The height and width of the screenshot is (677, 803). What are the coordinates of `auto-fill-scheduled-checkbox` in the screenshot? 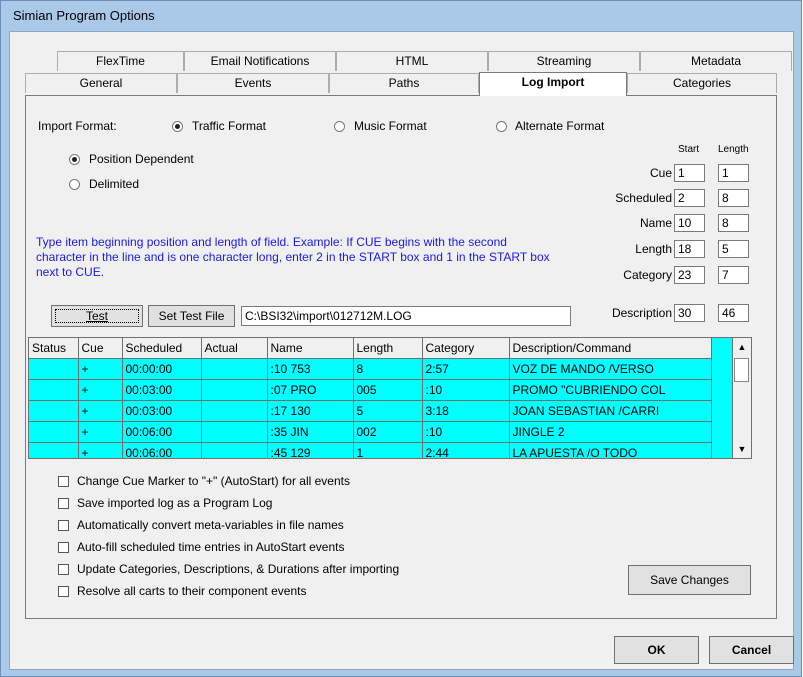 It's located at (63, 547).